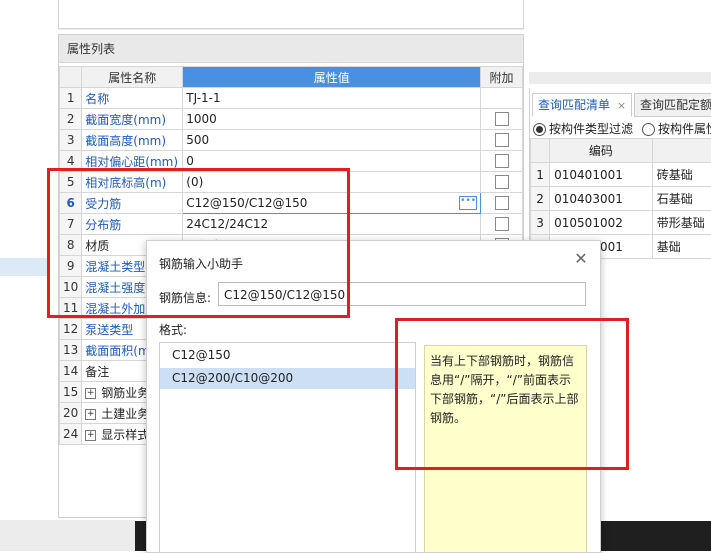  I want to click on right-top-area, so click(620, 35).